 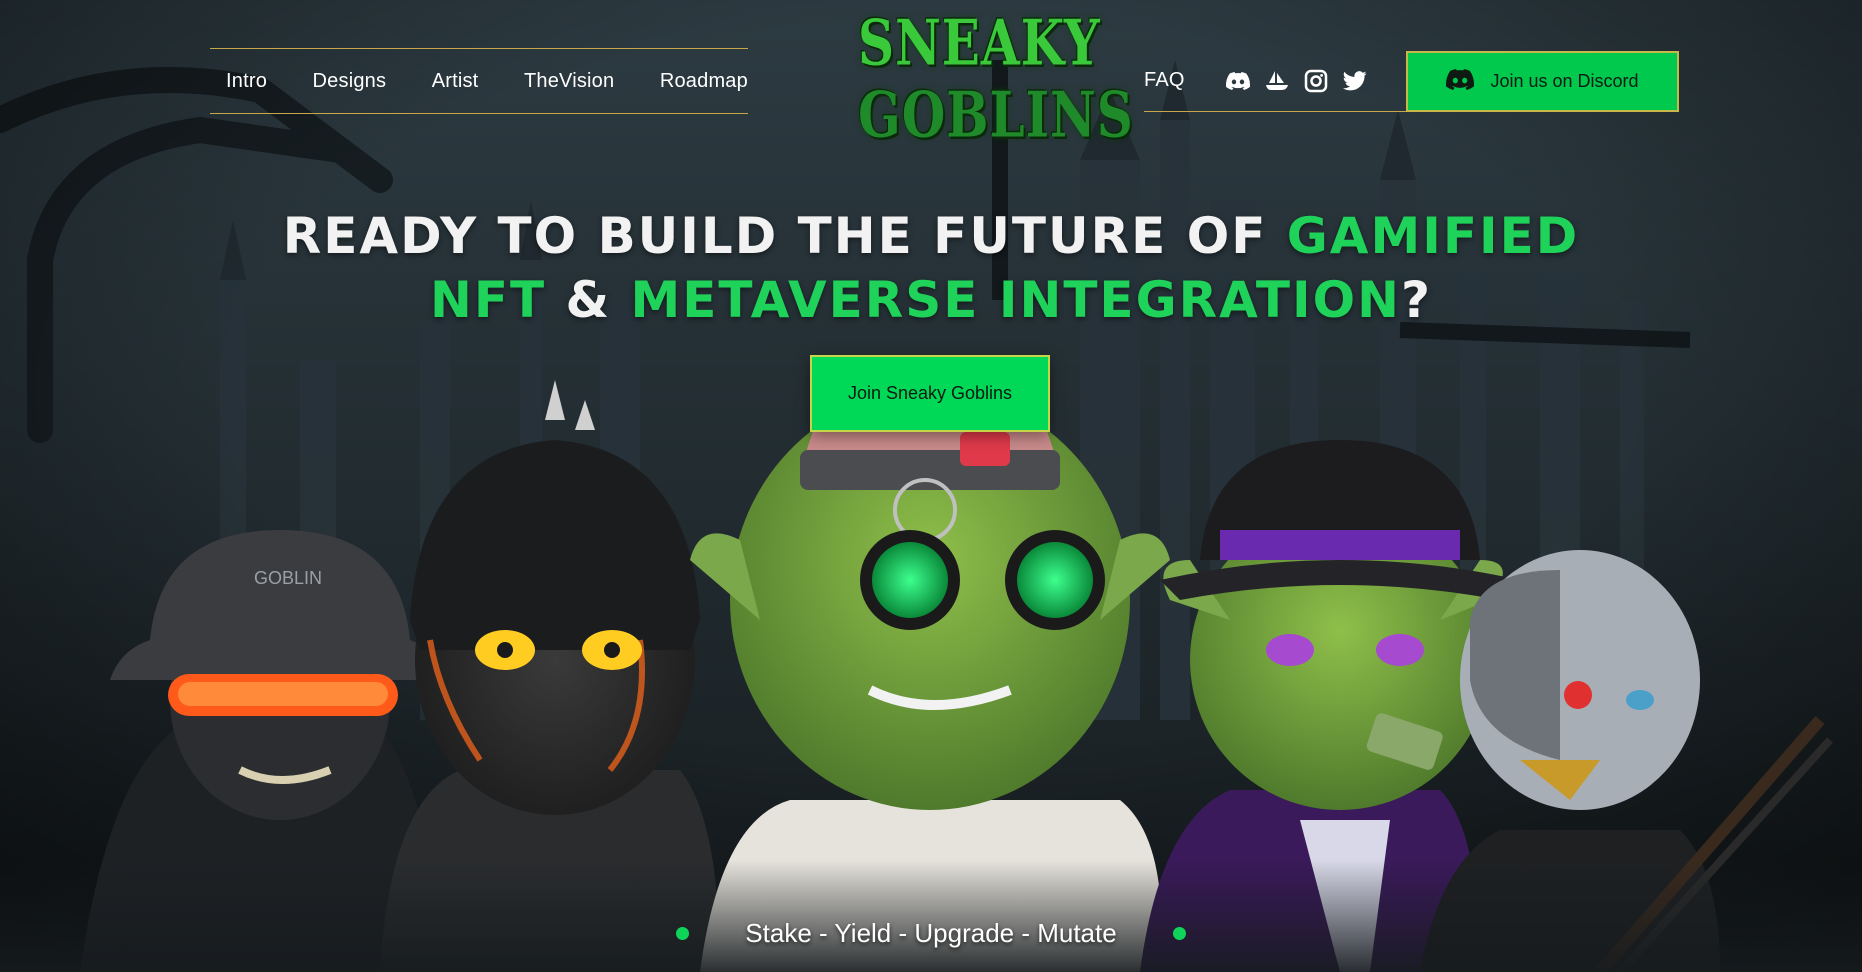 I want to click on tagline-dot-right, so click(x=1179, y=933).